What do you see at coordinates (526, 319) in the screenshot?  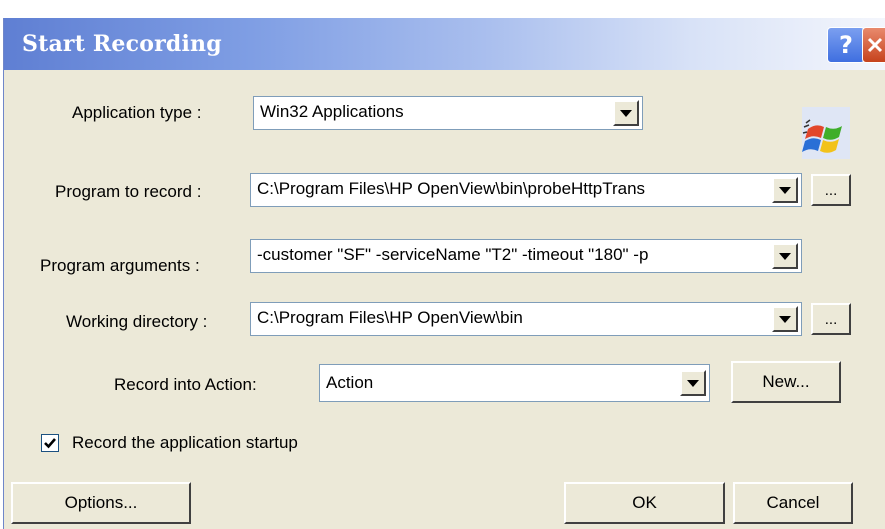 I see `working-directory-combo: C:\Program Files\HP OpenView\bin` at bounding box center [526, 319].